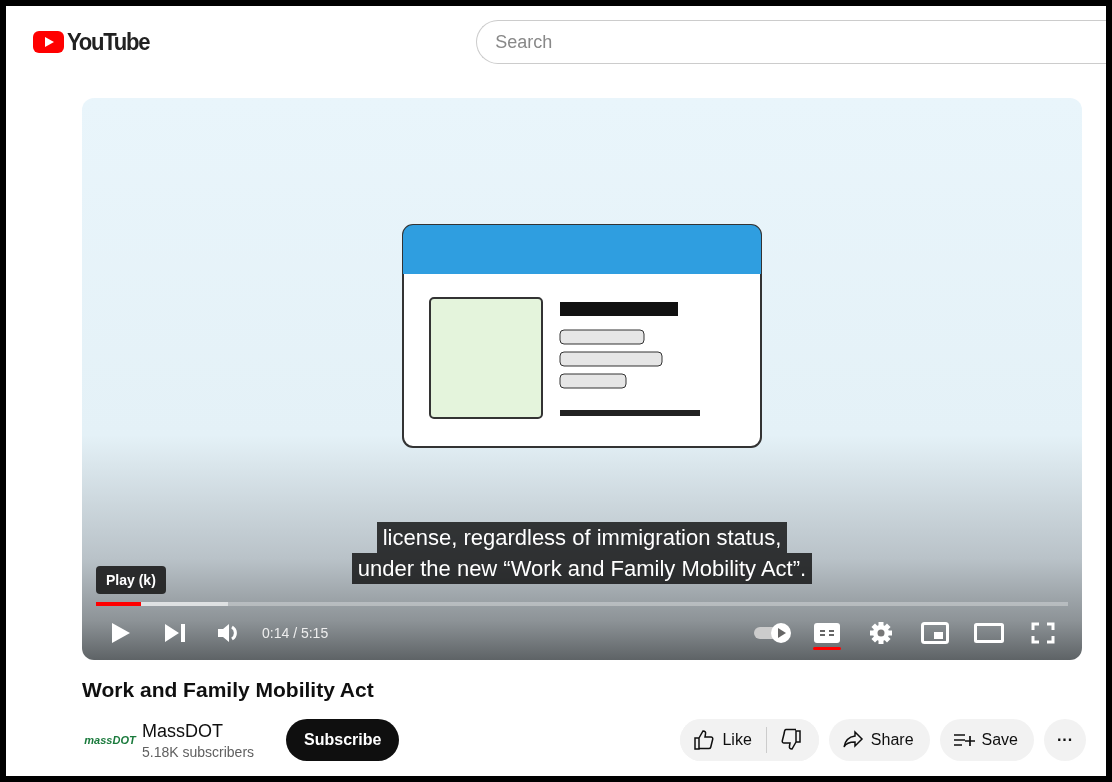 The height and width of the screenshot is (782, 1112). Describe the element at coordinates (198, 731) in the screenshot. I see `channel-name: MassDOT` at that location.